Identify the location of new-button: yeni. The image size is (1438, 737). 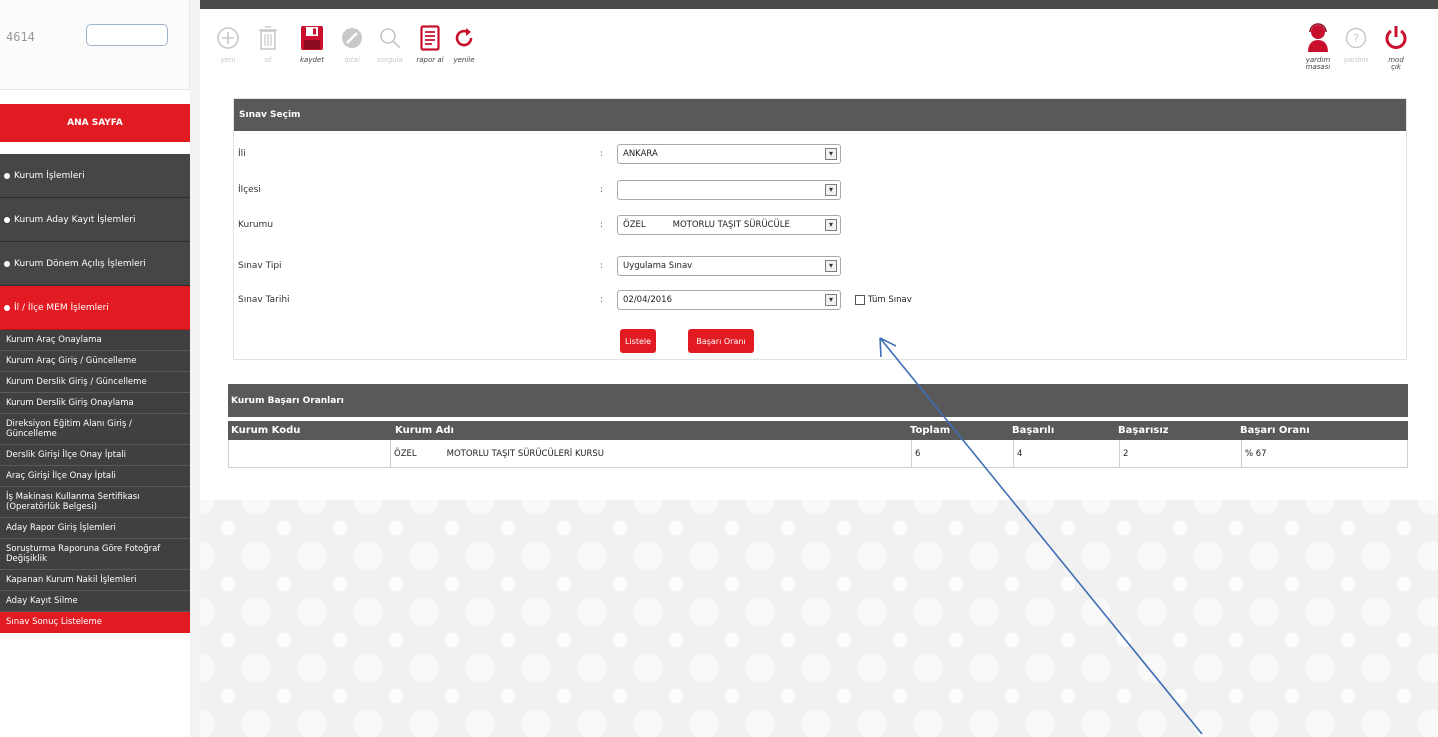
(228, 42).